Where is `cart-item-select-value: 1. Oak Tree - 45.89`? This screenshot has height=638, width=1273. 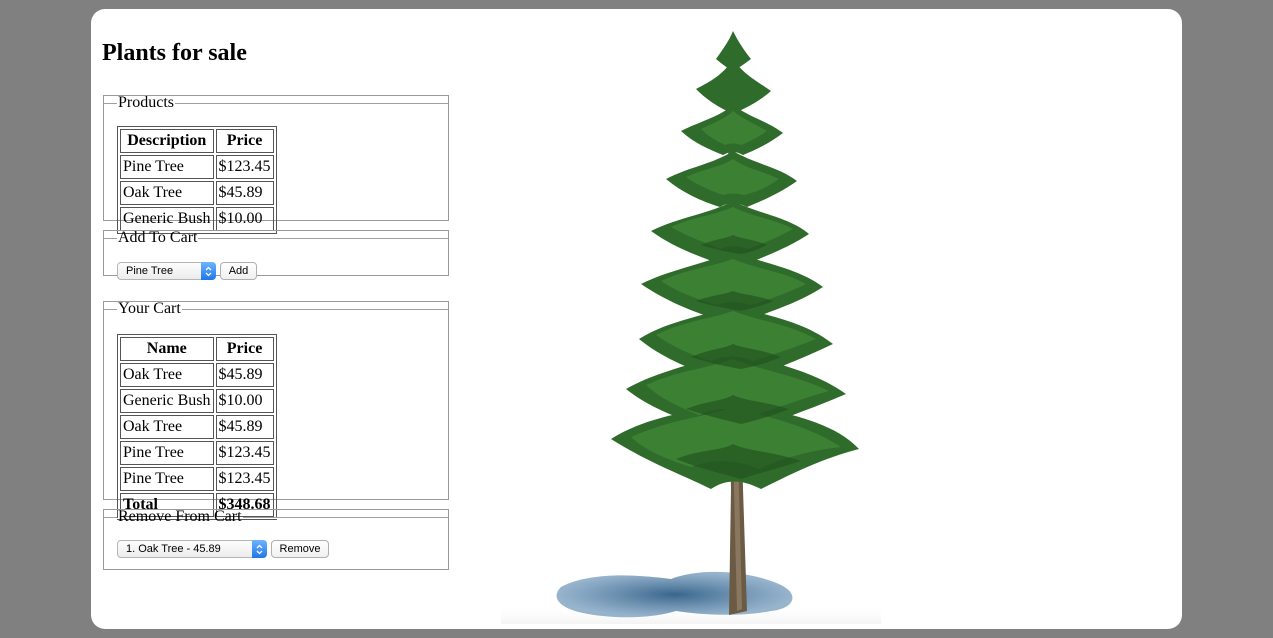 cart-item-select-value: 1. Oak Tree - 45.89 is located at coordinates (173, 549).